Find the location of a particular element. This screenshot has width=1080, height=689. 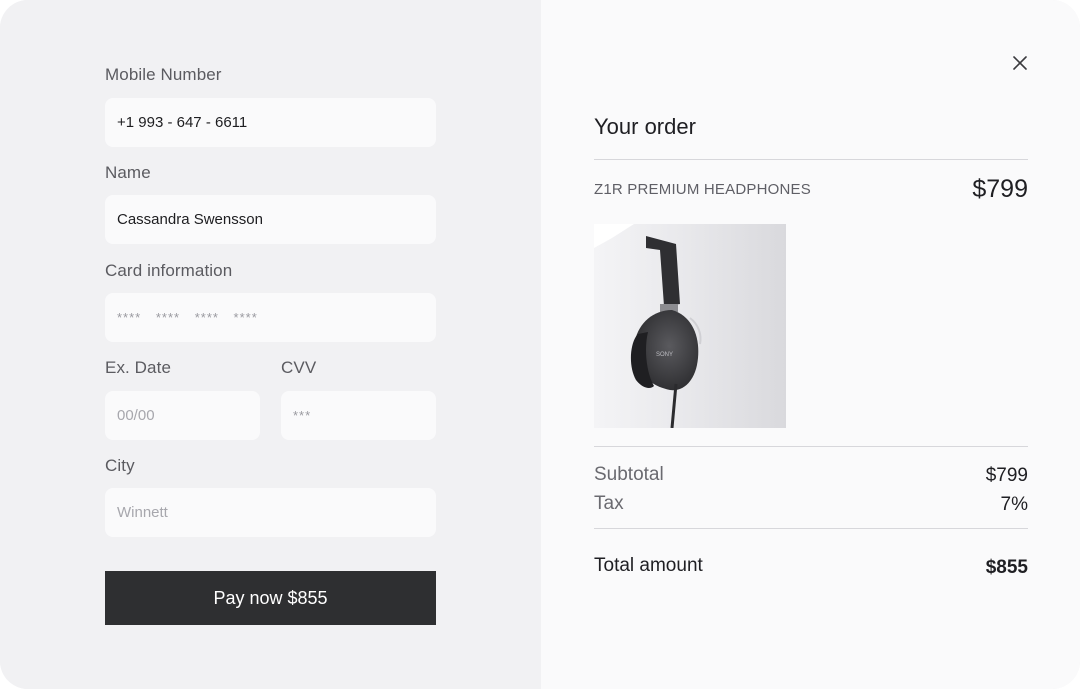

product-image: SONY is located at coordinates (690, 326).